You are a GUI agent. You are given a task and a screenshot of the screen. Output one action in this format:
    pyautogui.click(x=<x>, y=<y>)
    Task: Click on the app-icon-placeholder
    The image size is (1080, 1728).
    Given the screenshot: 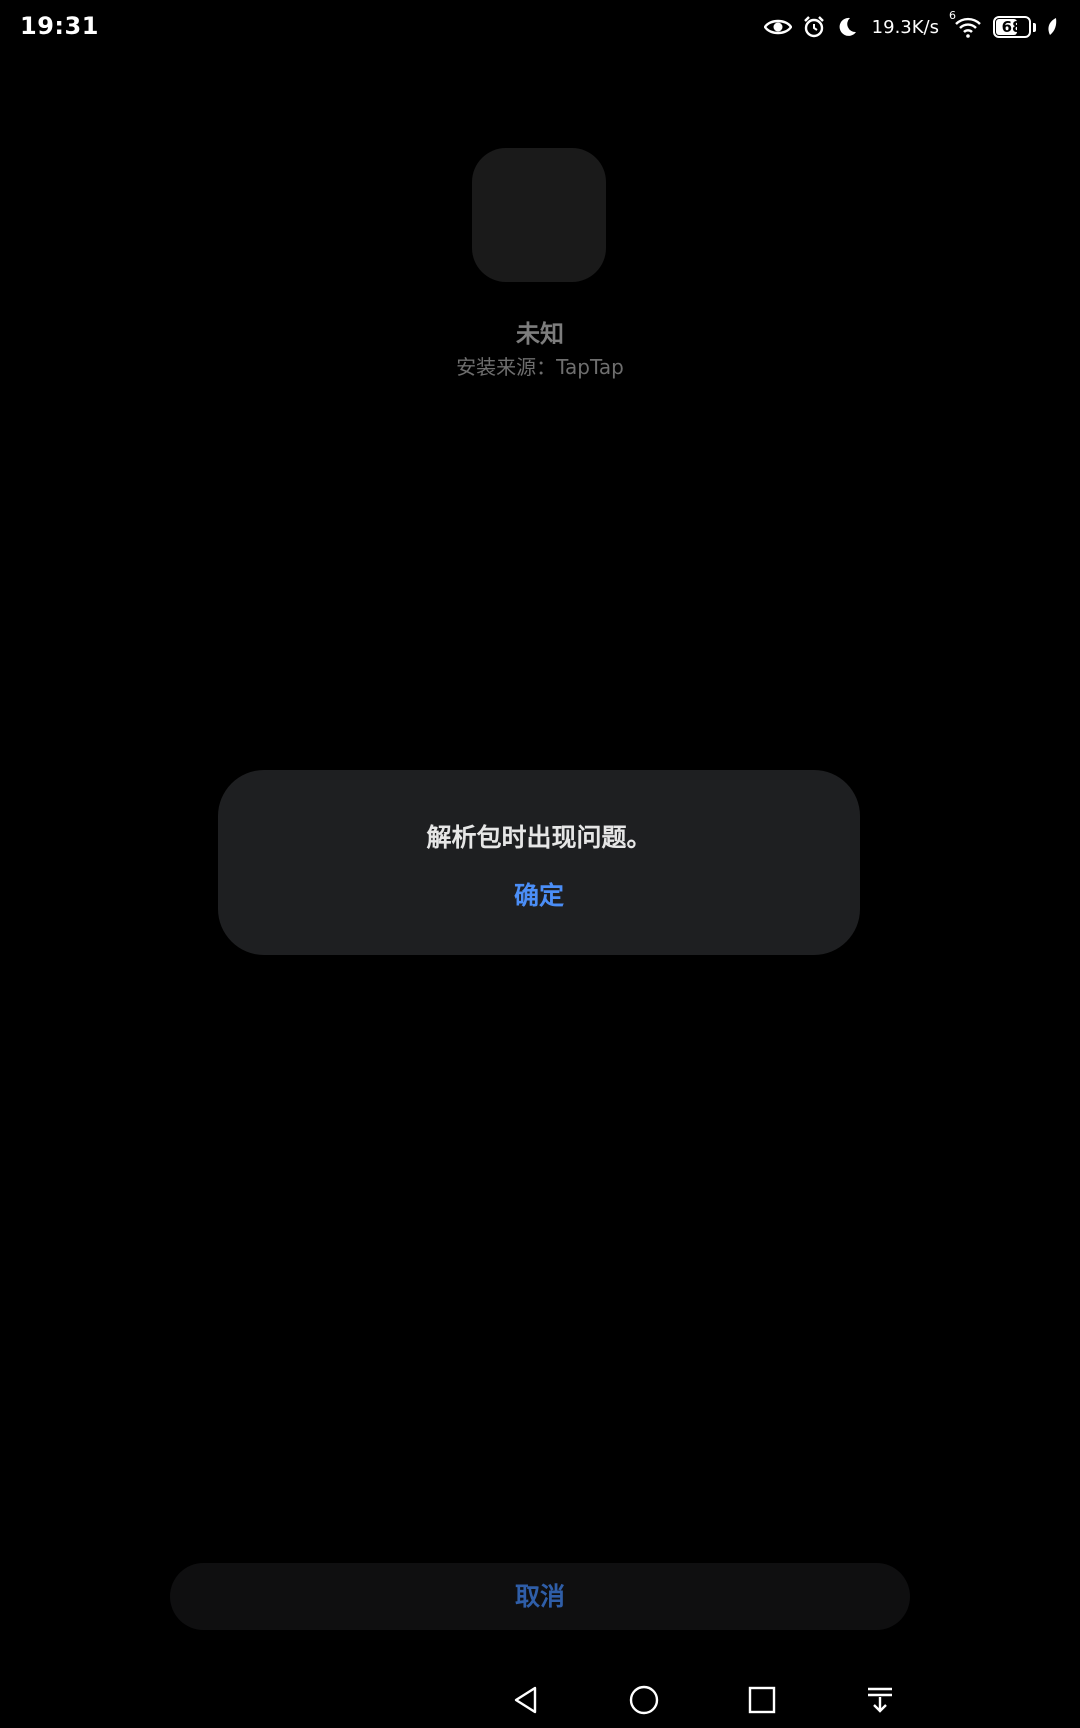 What is the action you would take?
    pyautogui.click(x=539, y=215)
    